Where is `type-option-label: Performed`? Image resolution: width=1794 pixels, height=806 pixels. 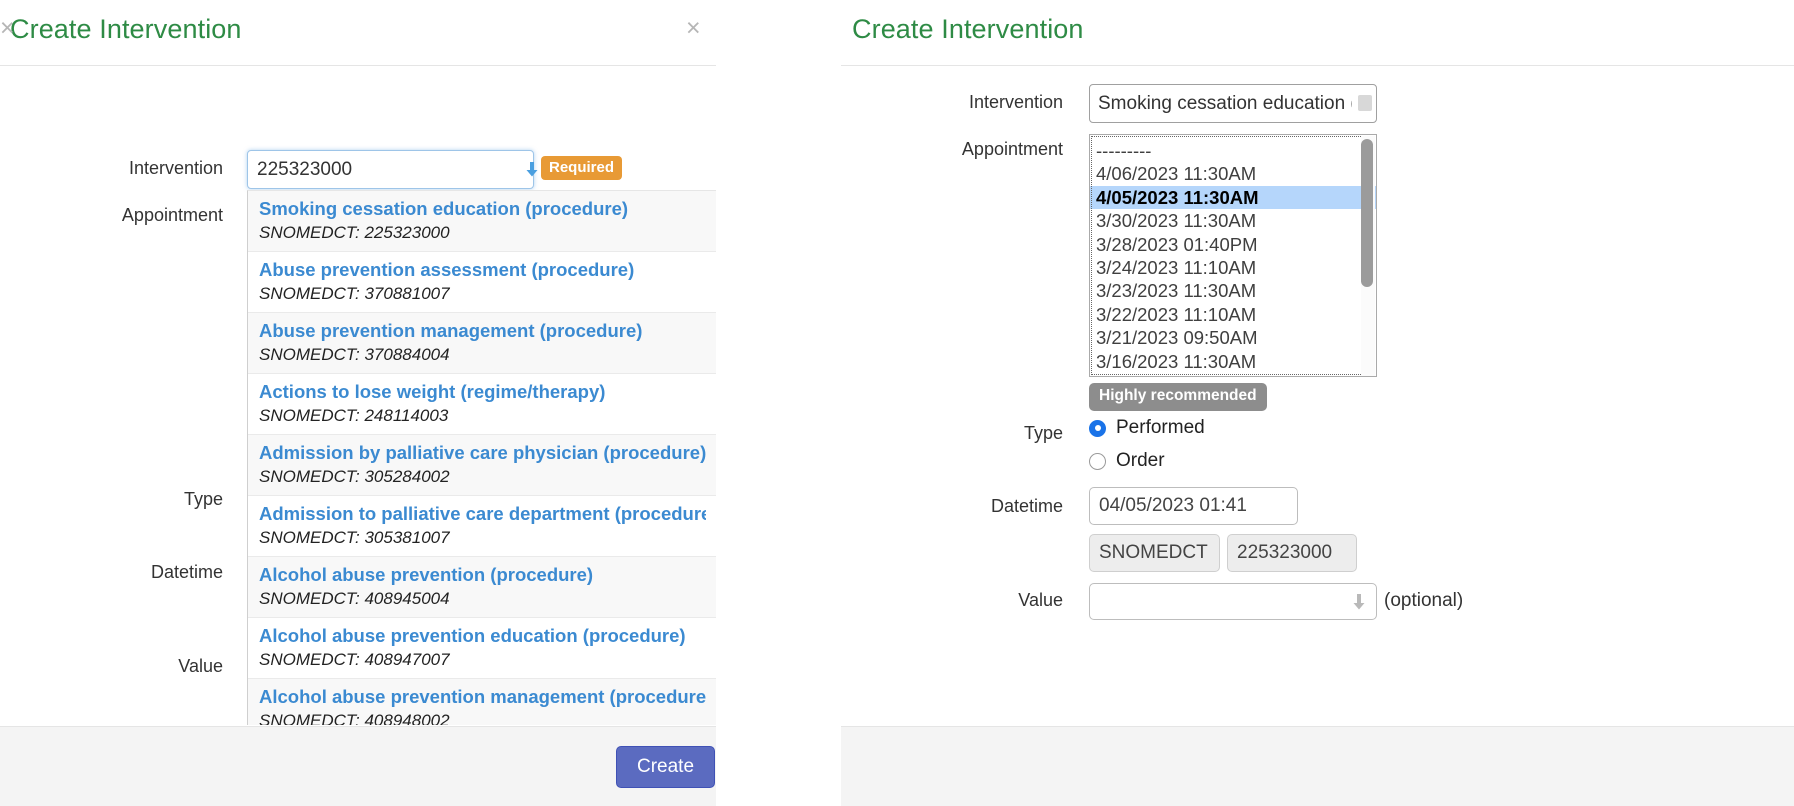 type-option-label: Performed is located at coordinates (1160, 427).